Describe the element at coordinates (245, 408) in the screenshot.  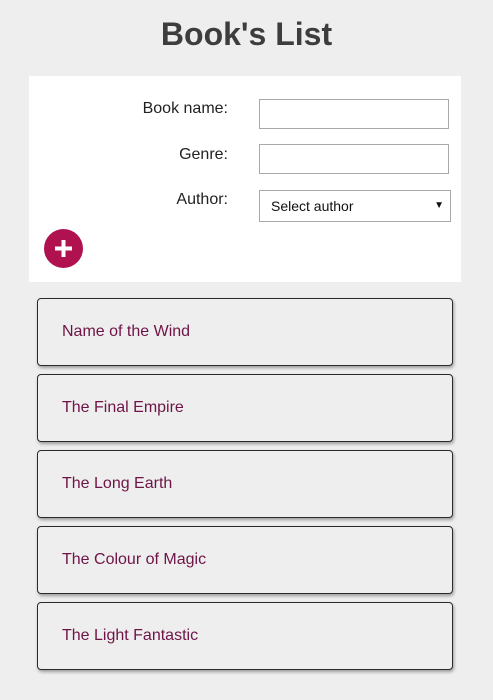
I see `book-list-item: The Final Empire` at that location.